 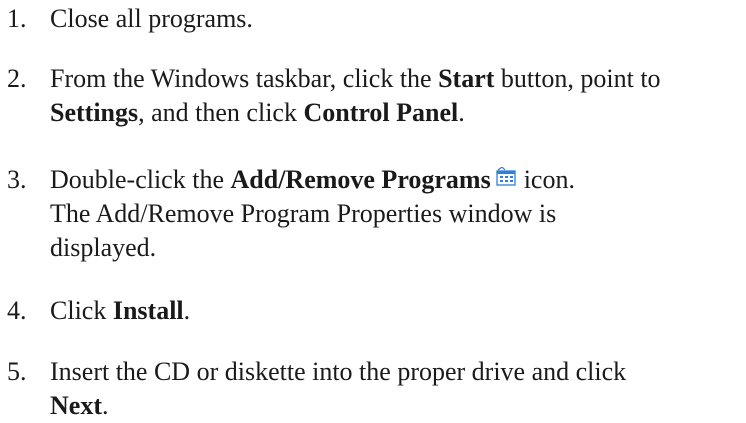 What do you see at coordinates (17, 18) in the screenshot?
I see `step-number: 1.` at bounding box center [17, 18].